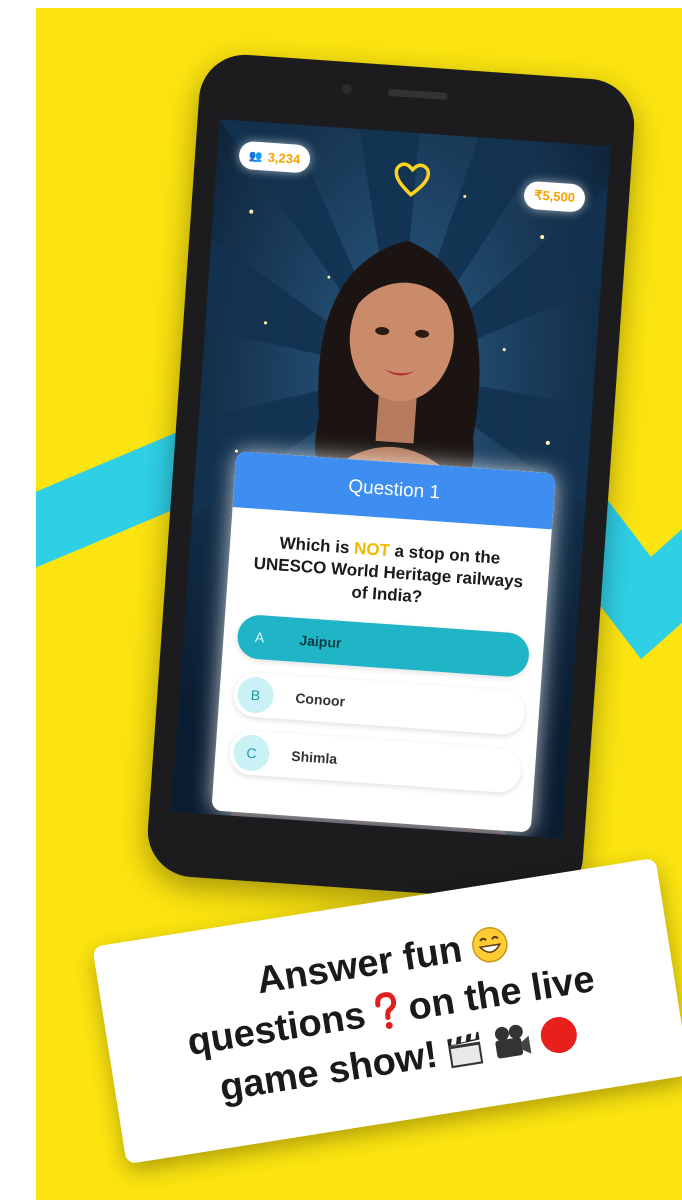 The height and width of the screenshot is (1200, 682). I want to click on option-letter: B, so click(255, 695).